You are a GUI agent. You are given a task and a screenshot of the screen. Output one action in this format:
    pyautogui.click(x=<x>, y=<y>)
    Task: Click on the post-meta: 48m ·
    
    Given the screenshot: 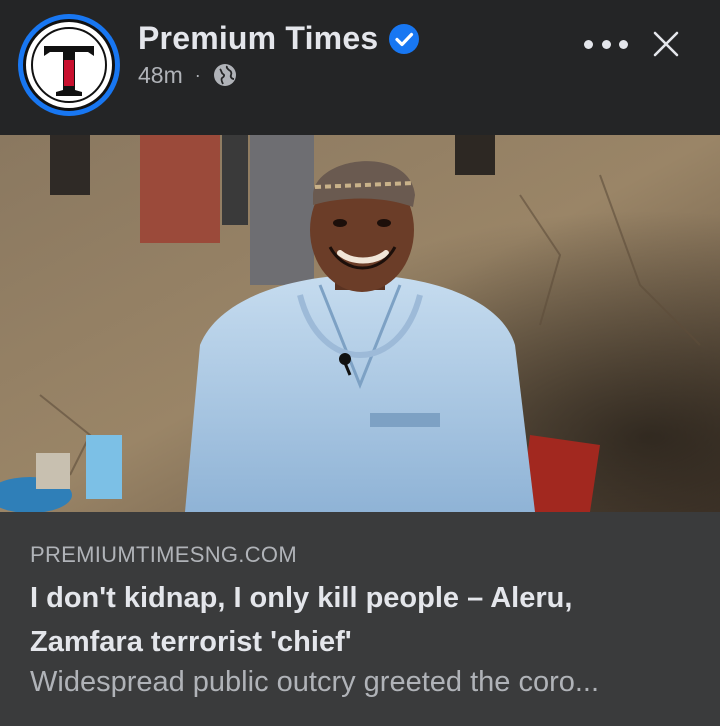 What is the action you would take?
    pyautogui.click(x=187, y=75)
    